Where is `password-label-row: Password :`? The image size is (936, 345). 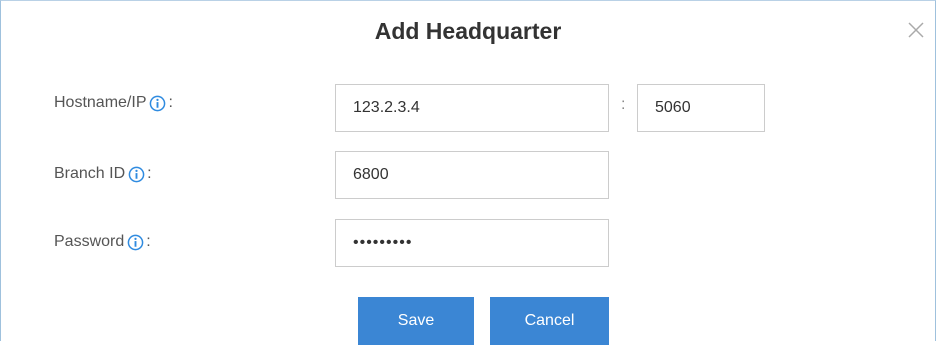 password-label-row: Password : is located at coordinates (102, 242).